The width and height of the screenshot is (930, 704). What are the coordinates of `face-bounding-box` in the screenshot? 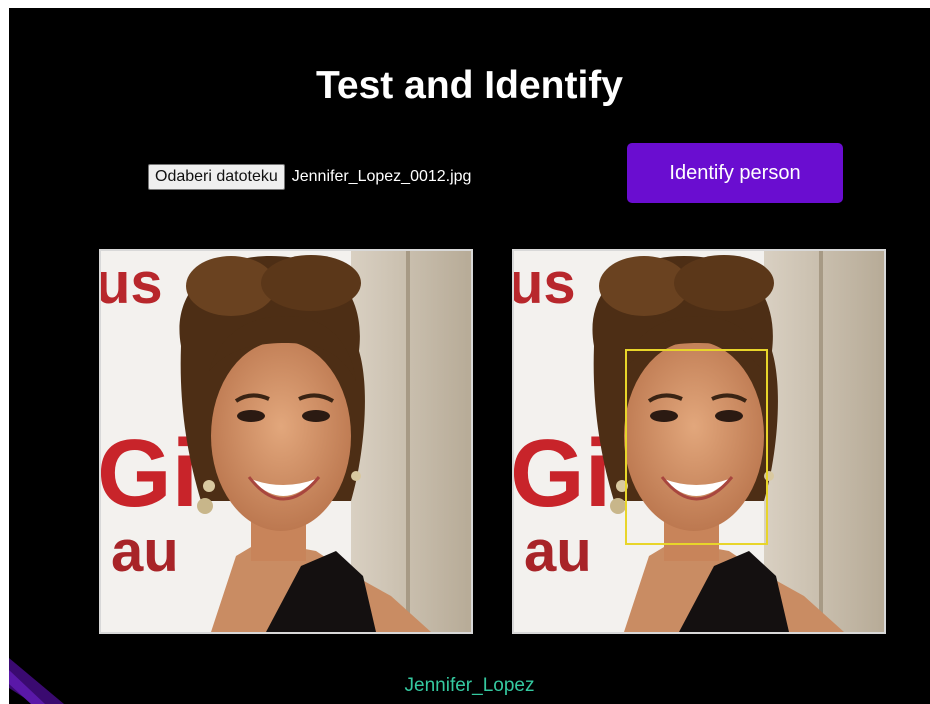 It's located at (696, 447).